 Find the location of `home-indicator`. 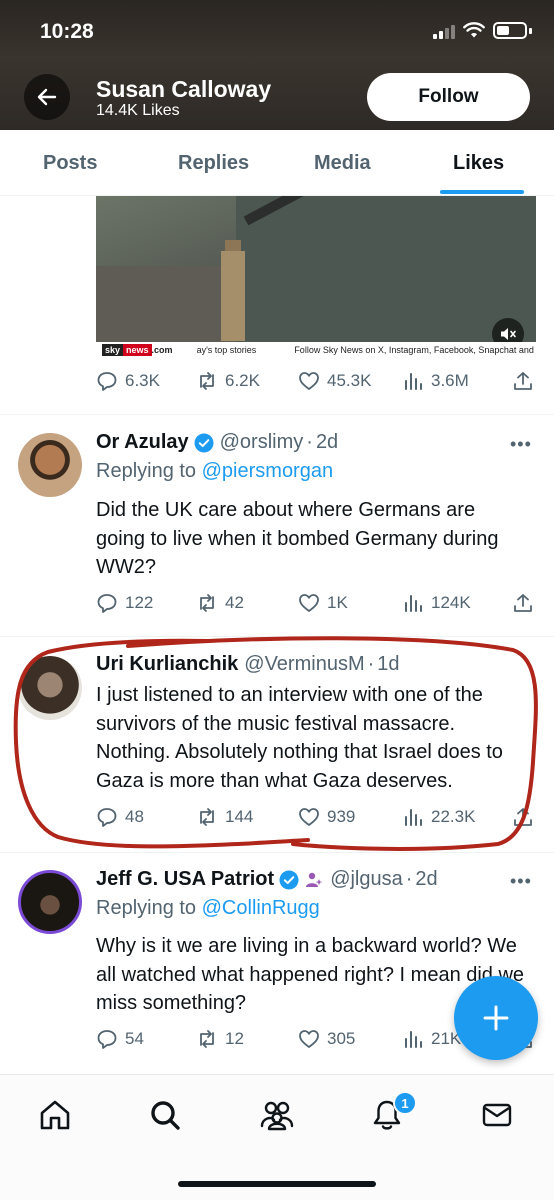

home-indicator is located at coordinates (277, 1184).